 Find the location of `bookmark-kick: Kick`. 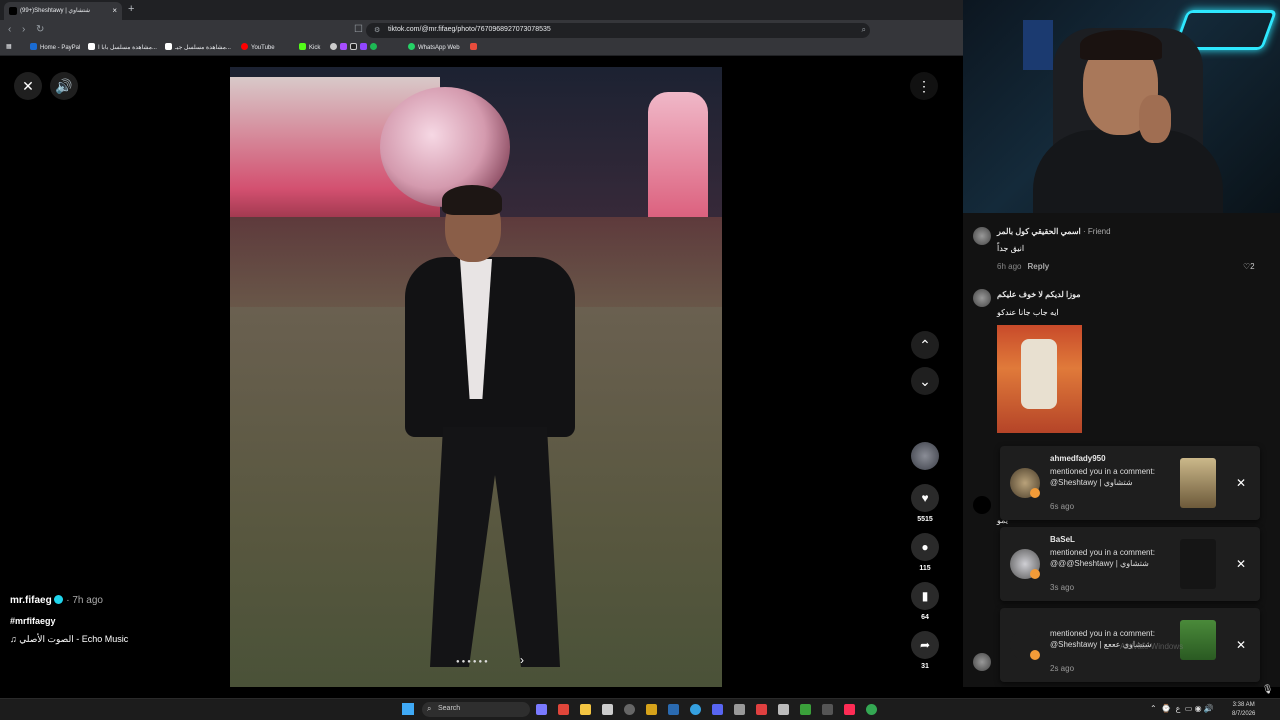

bookmark-kick: Kick is located at coordinates (309, 47).